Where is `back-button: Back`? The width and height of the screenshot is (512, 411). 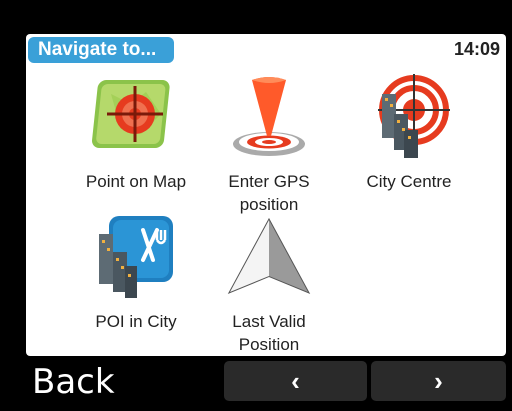
back-button: Back is located at coordinates (73, 382).